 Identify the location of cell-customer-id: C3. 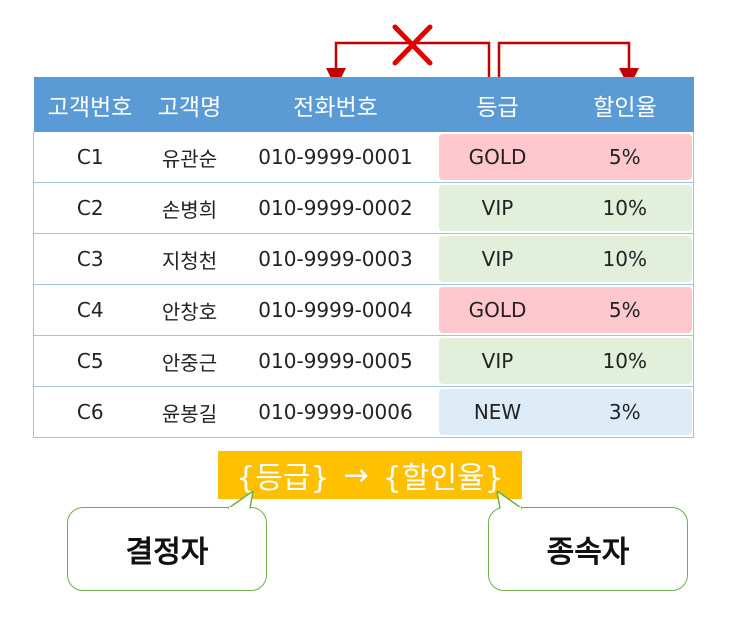
(90, 259).